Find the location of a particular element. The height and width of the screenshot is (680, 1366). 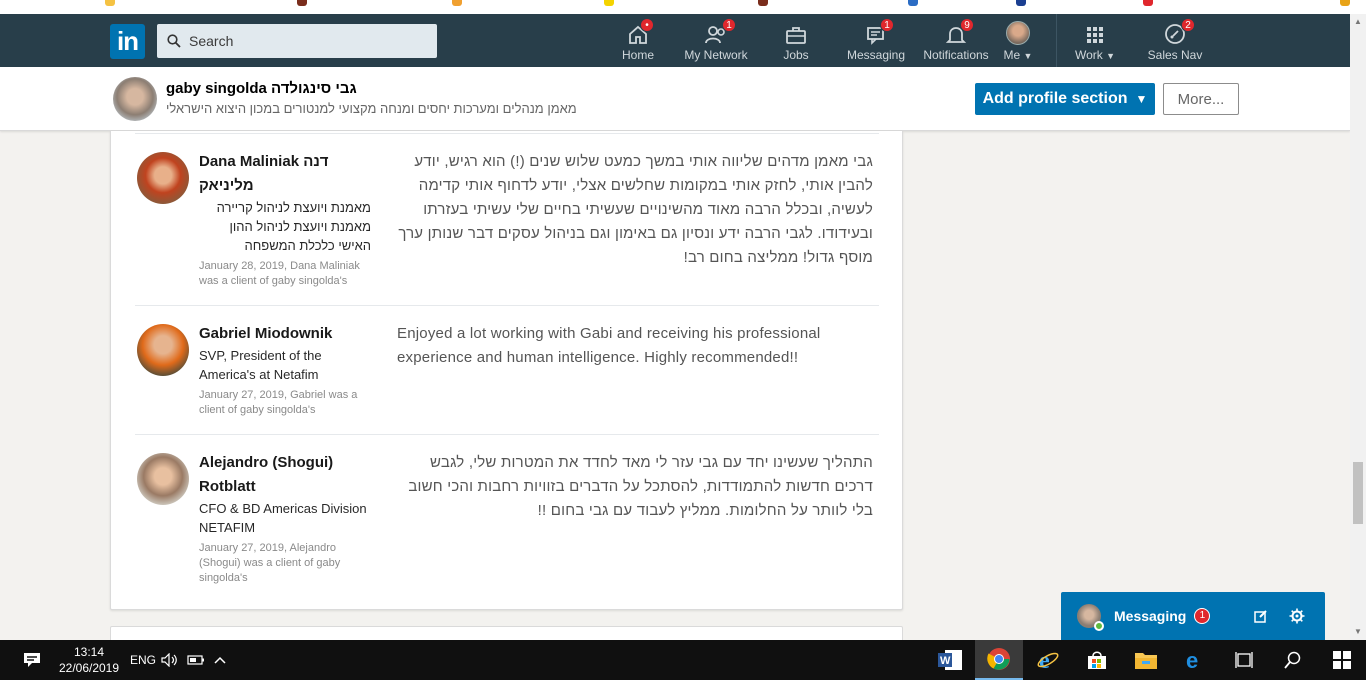

search-box is located at coordinates (297, 41).